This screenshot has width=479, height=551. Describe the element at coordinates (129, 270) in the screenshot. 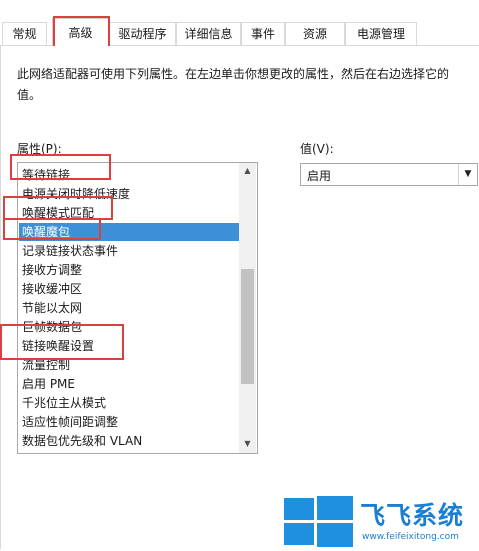

I see `list-item-receive-side-scaling: 接收方调整` at that location.